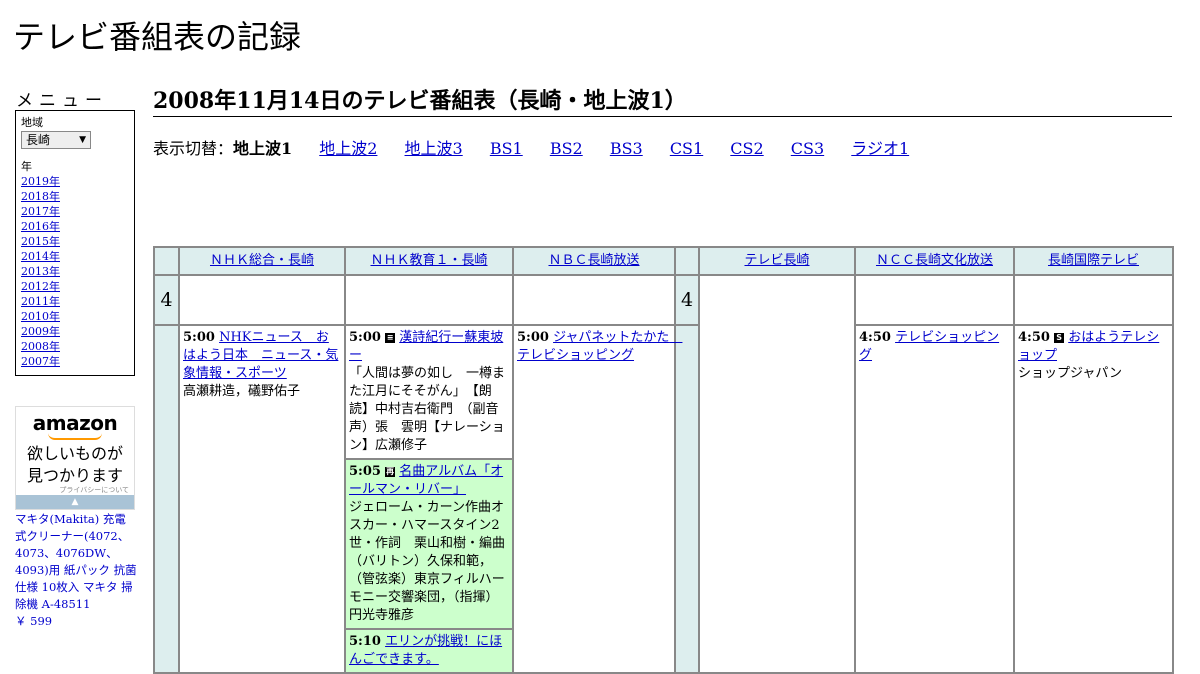 This screenshot has width=1200, height=674. Describe the element at coordinates (880, 148) in the screenshot. I see `switch-link-radio1: ラジオ1` at that location.